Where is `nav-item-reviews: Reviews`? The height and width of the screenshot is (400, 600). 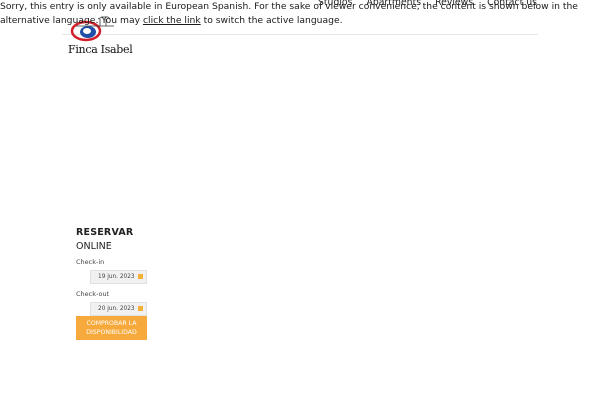 nav-item-reviews: Reviews is located at coordinates (454, 4).